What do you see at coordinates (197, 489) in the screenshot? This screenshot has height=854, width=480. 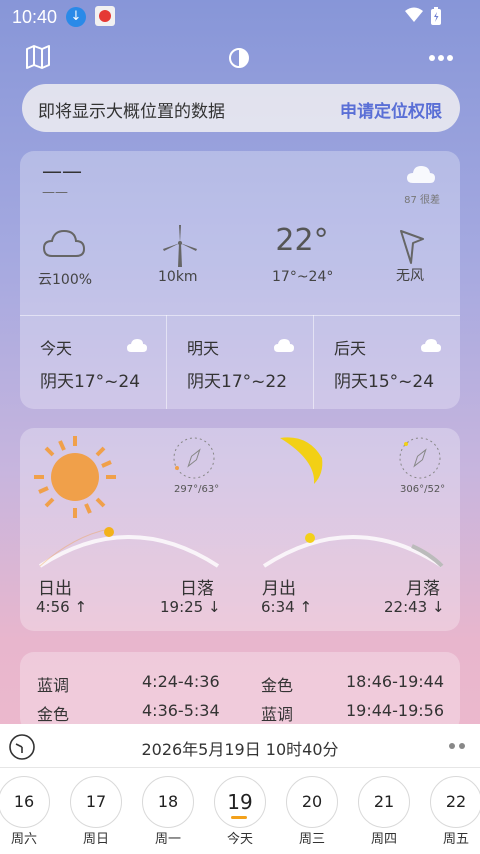 I see `sun-compass-value: 297°/63°` at bounding box center [197, 489].